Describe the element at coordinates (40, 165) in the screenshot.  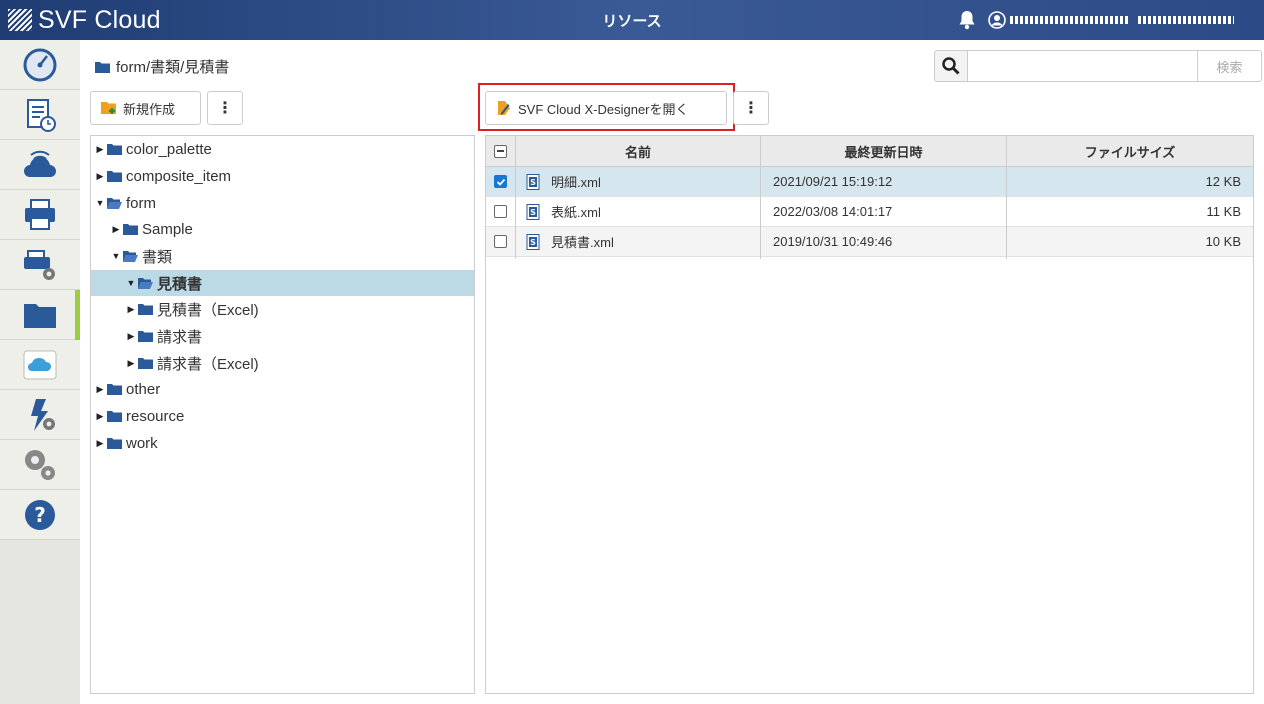
I see `nav-cloud` at that location.